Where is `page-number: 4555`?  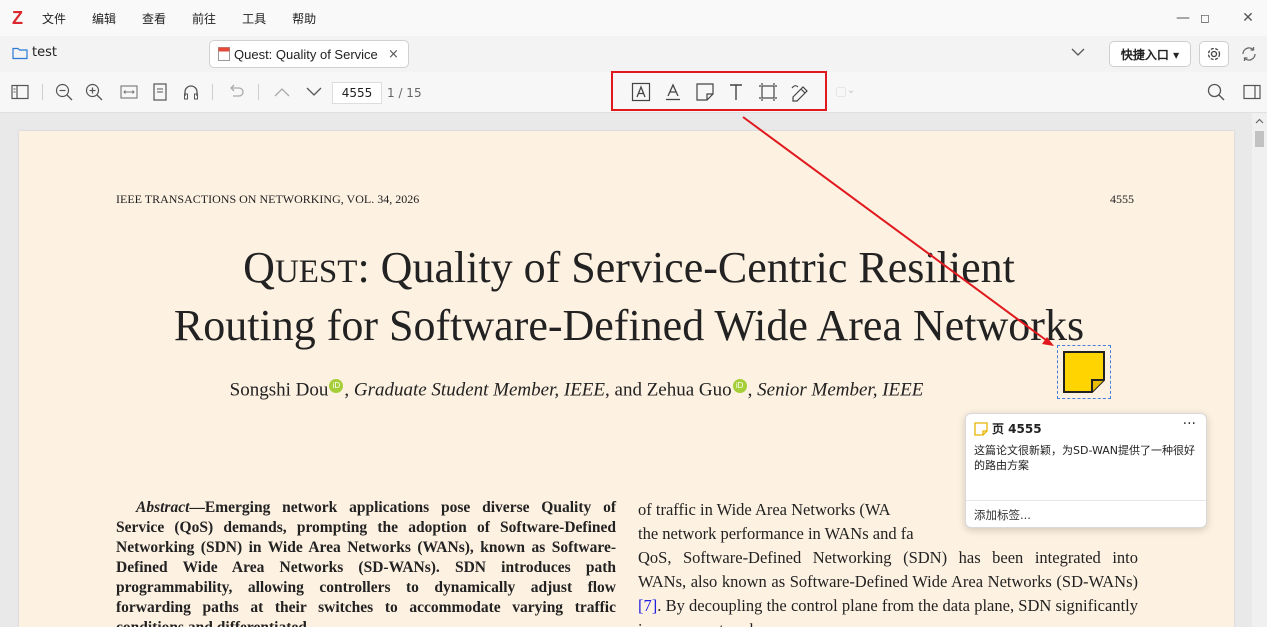
page-number: 4555 is located at coordinates (1122, 199).